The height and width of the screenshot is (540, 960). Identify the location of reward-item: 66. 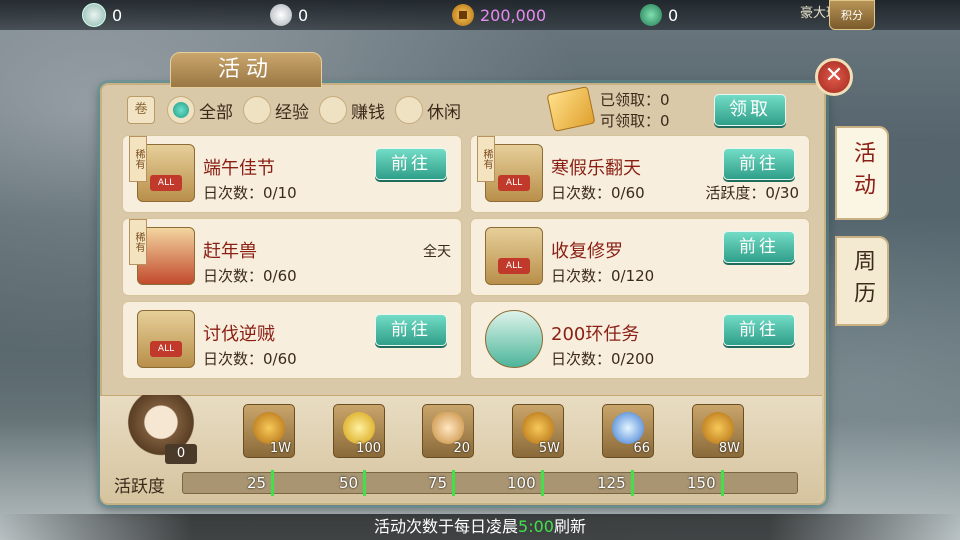
(628, 431).